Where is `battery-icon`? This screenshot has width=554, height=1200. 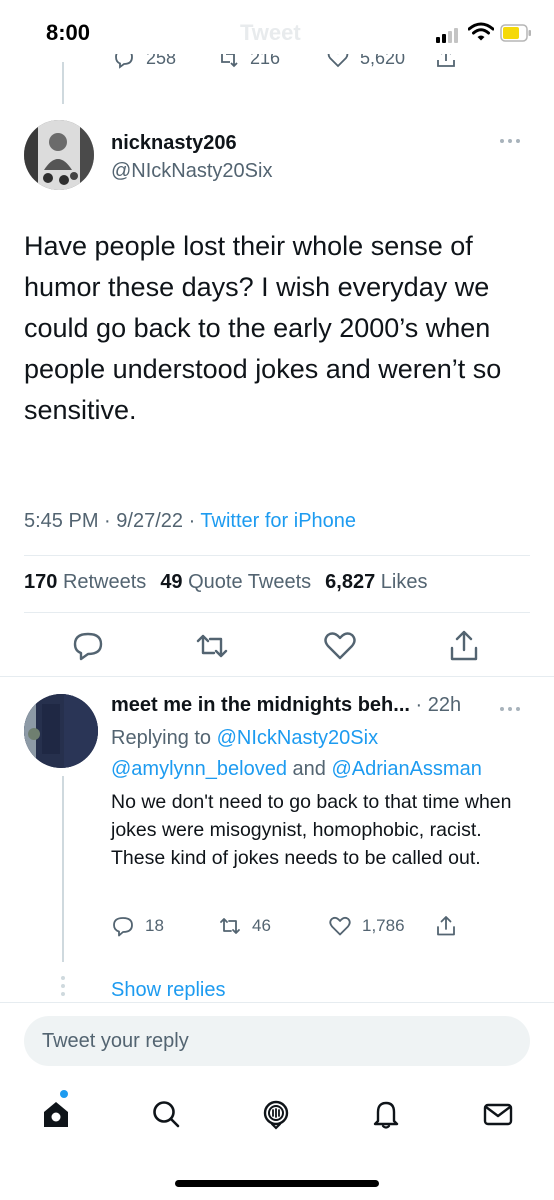 battery-icon is located at coordinates (515, 33).